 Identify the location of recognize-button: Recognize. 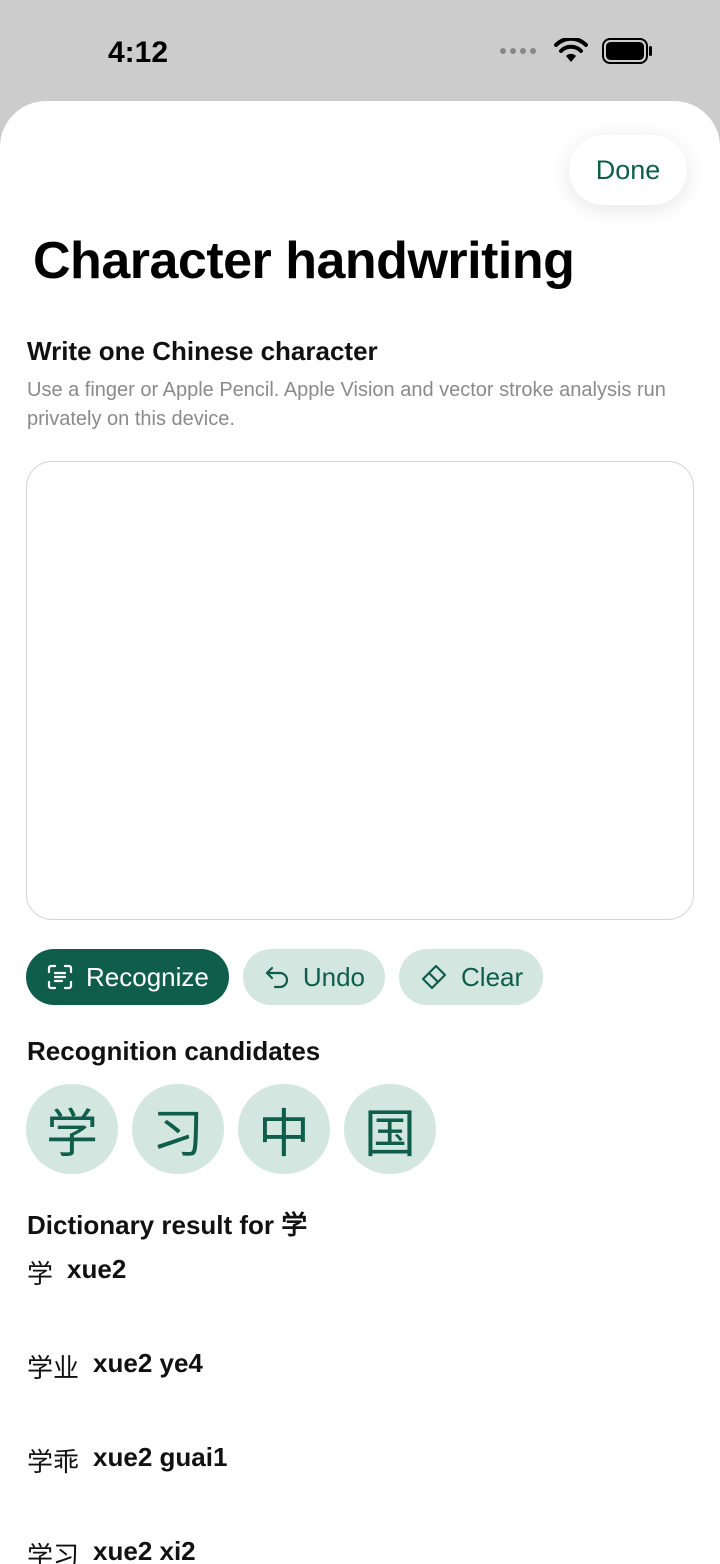
(127, 977).